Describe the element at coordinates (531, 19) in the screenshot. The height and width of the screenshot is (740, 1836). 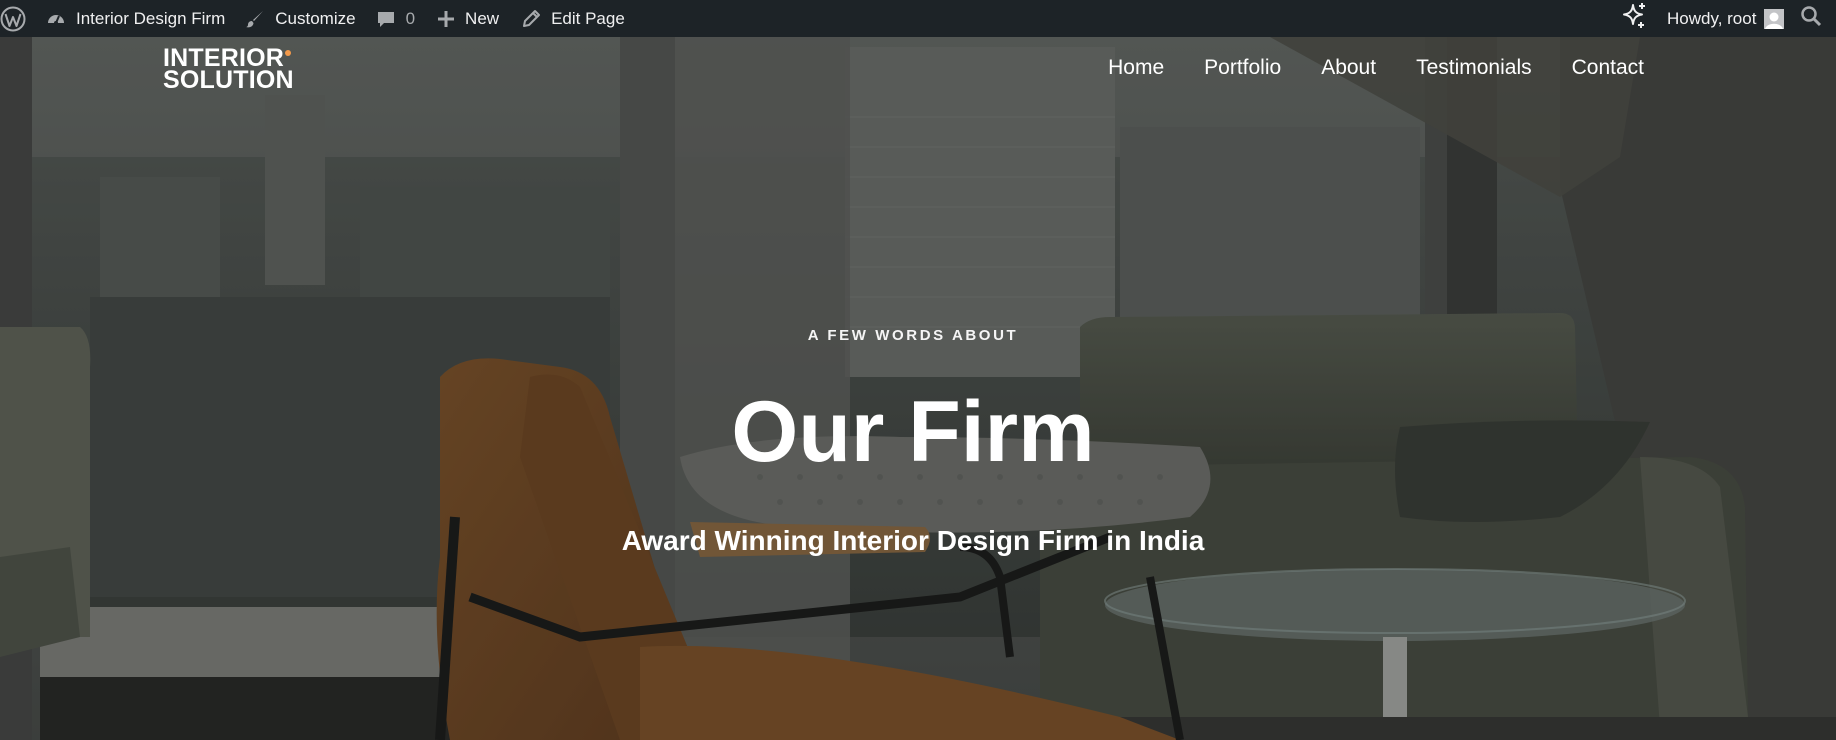
I see `pencil-icon` at that location.